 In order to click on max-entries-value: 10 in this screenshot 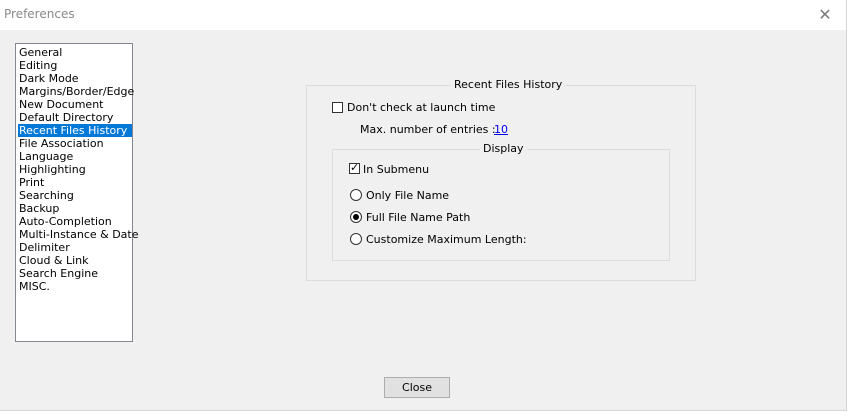, I will do `click(501, 129)`.